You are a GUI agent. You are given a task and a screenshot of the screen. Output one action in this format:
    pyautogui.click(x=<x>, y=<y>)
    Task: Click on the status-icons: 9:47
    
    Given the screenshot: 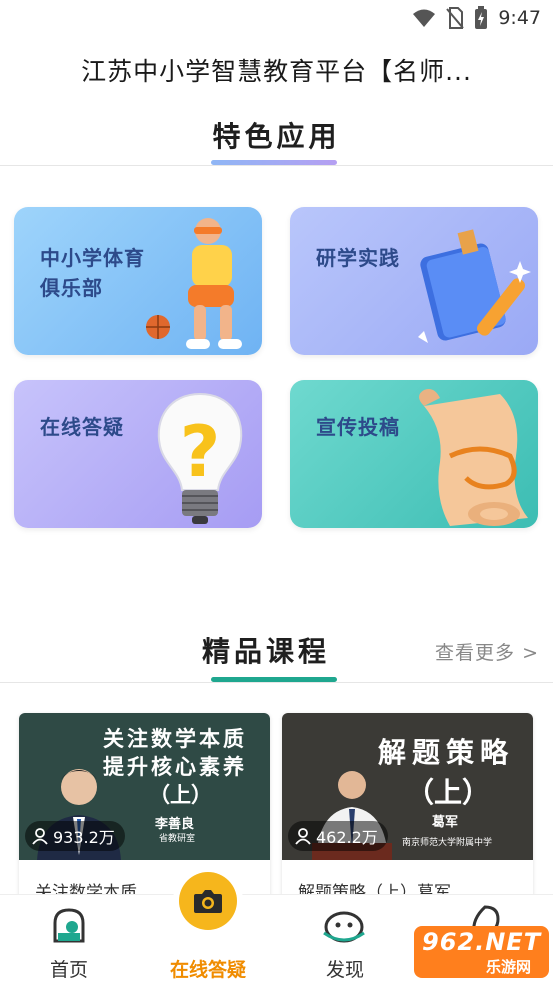 What is the action you would take?
    pyautogui.click(x=476, y=18)
    